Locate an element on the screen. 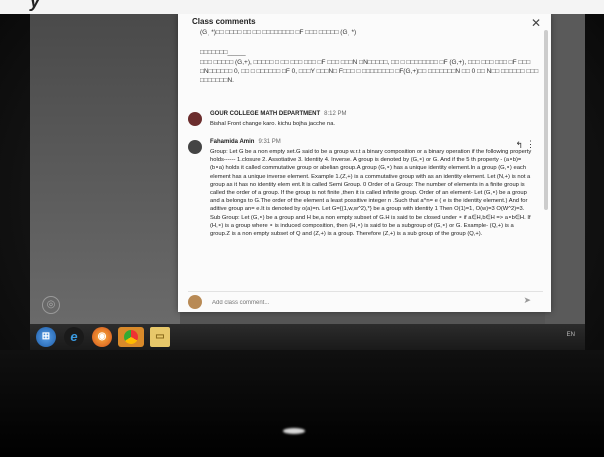 The image size is (604, 457). photo-top-strip: y is located at coordinates (302, 7).